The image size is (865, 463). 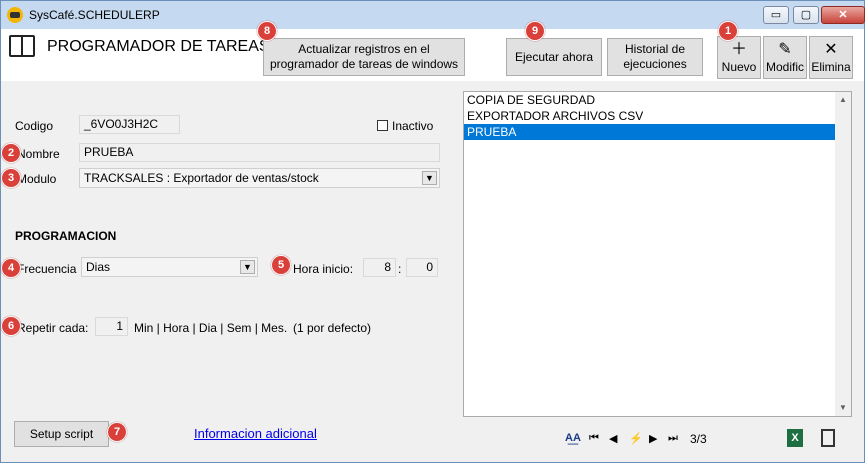 What do you see at coordinates (98, 267) in the screenshot?
I see `frecuencia-value: Dias` at bounding box center [98, 267].